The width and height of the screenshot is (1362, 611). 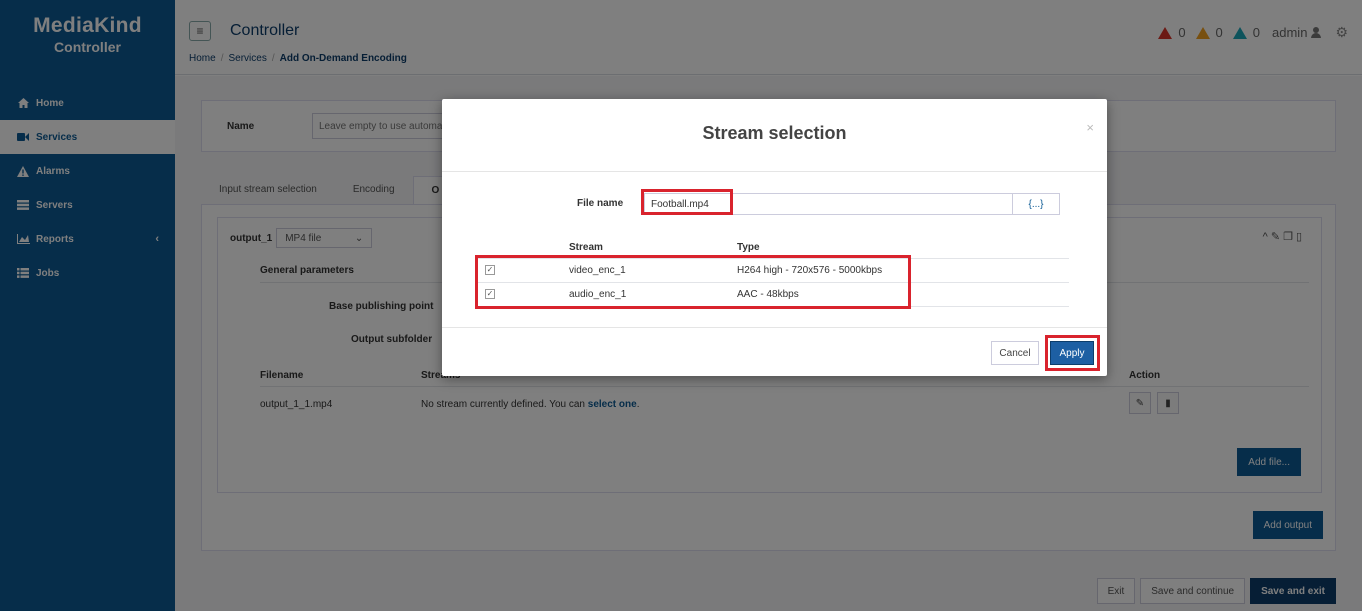 What do you see at coordinates (1036, 204) in the screenshot?
I see `macro-button: {...}` at bounding box center [1036, 204].